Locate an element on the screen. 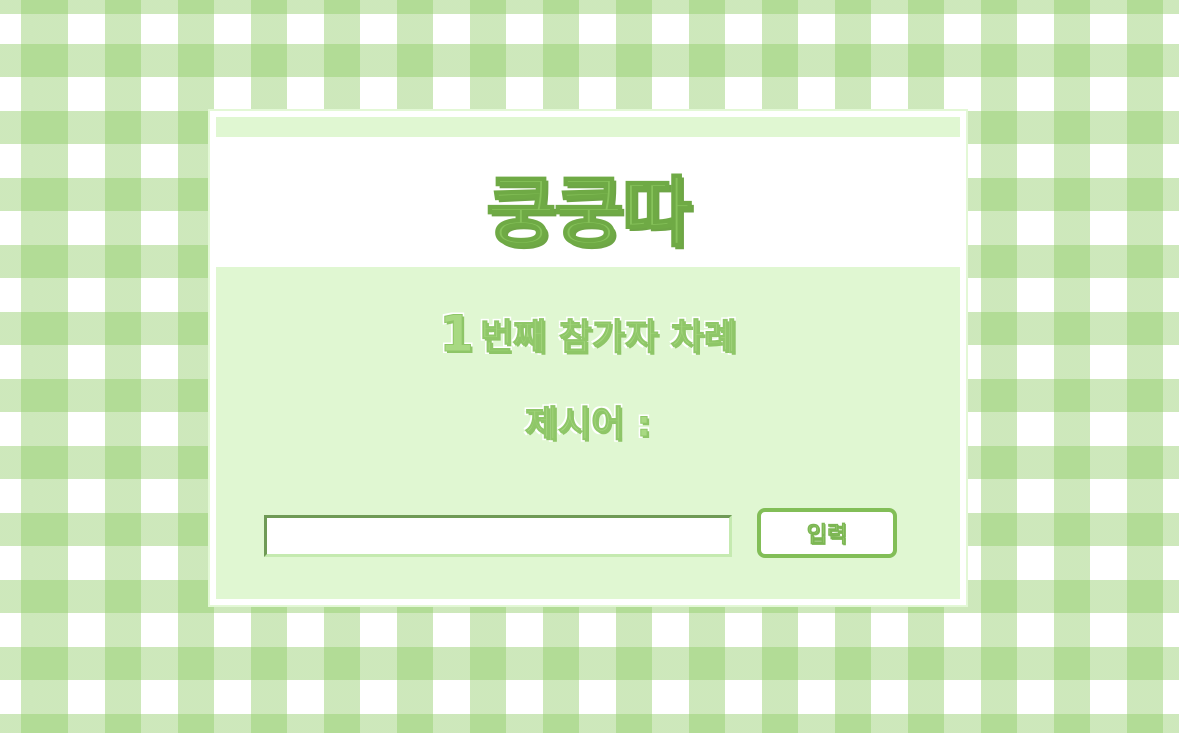 The width and height of the screenshot is (1179, 733). turn-number: 1 is located at coordinates (457, 334).